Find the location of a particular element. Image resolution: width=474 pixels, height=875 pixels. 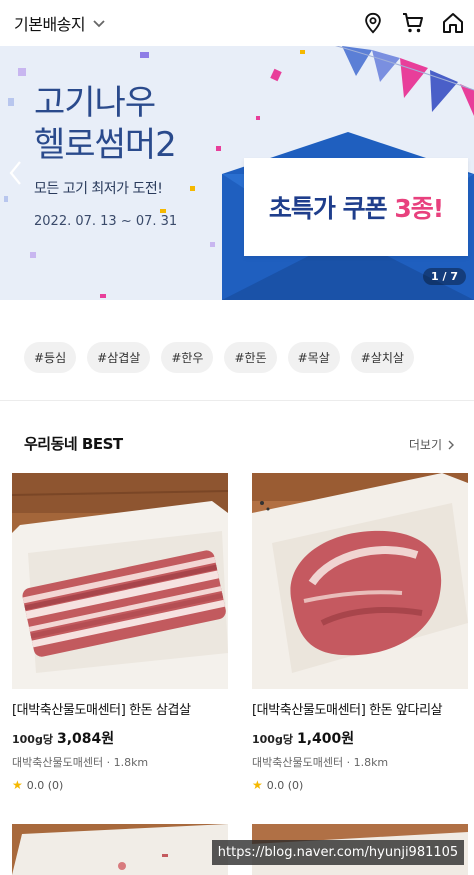

chevron-right-icon is located at coordinates (451, 444).